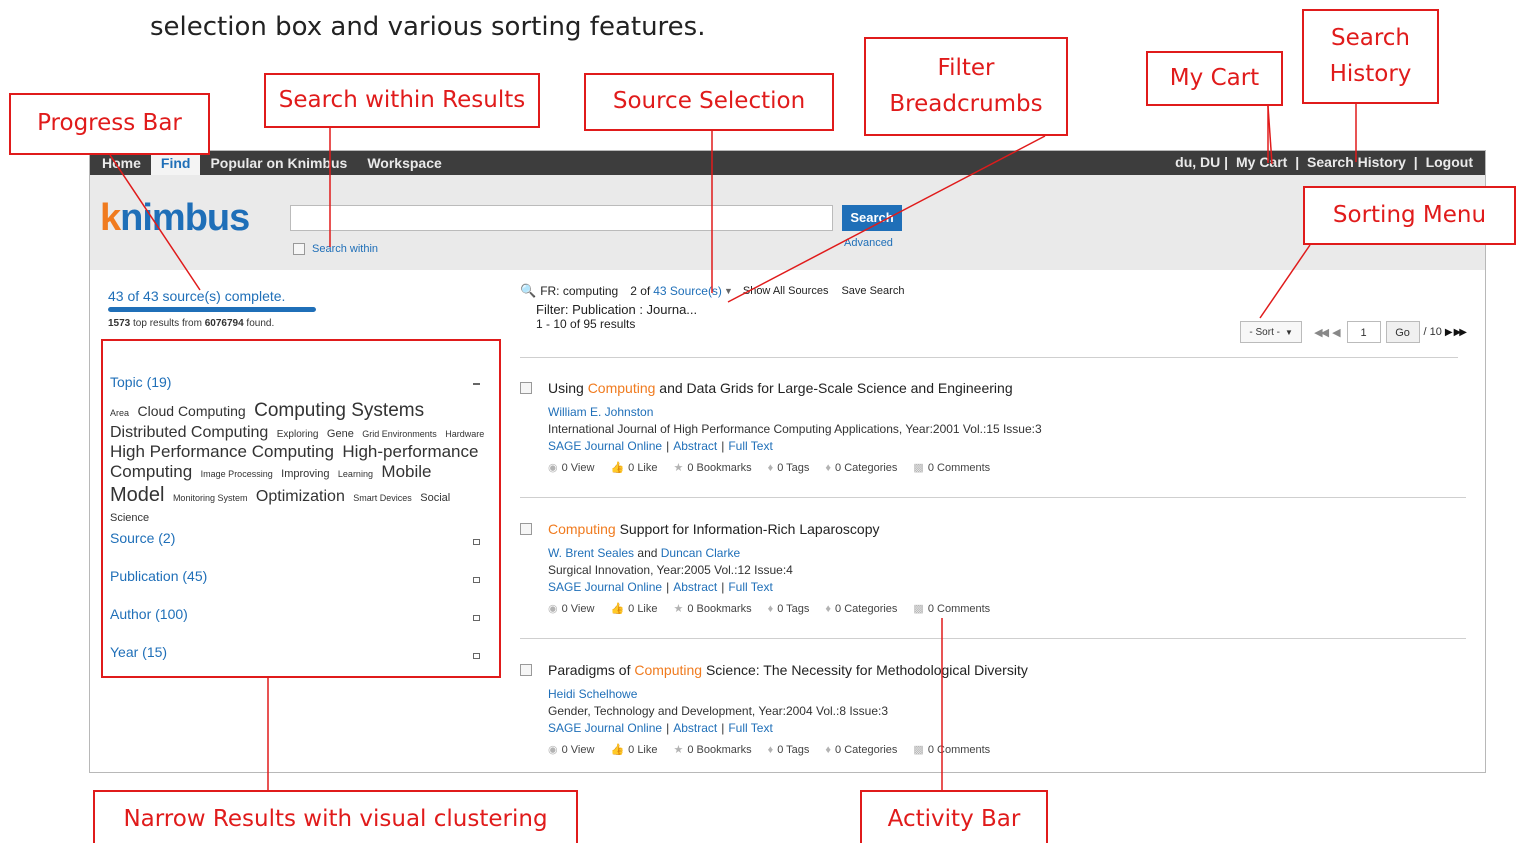 This screenshot has width=1522, height=843. I want to click on search-within-checkbox, so click(299, 249).